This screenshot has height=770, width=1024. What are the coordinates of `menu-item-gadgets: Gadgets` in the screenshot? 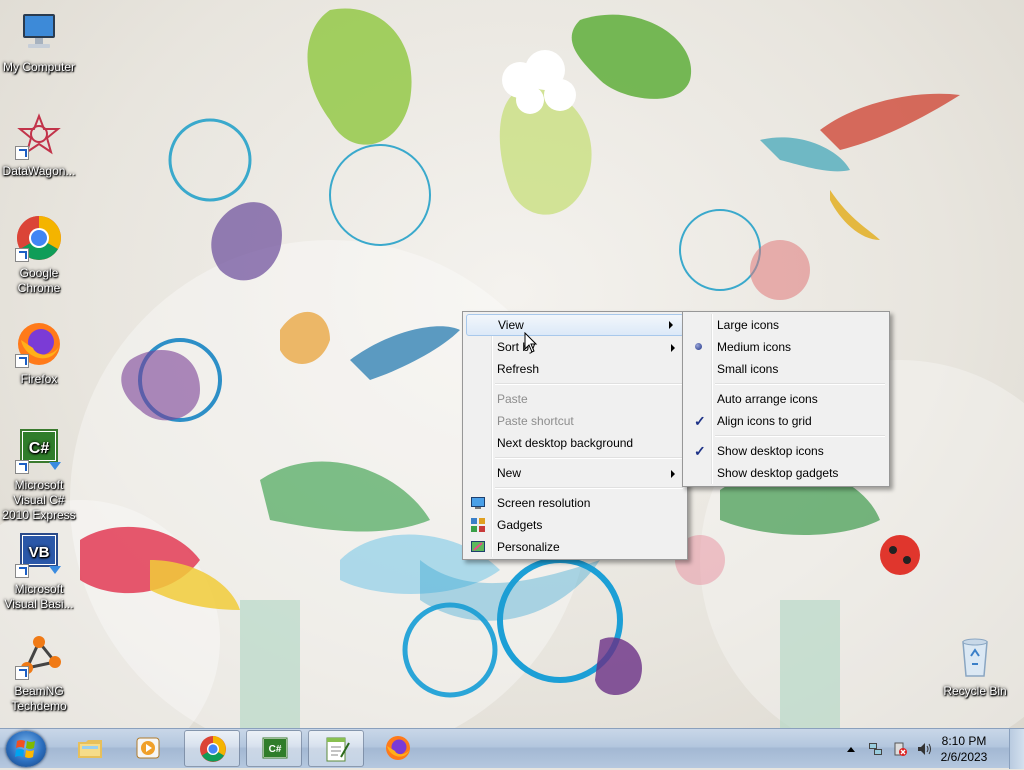 It's located at (575, 525).